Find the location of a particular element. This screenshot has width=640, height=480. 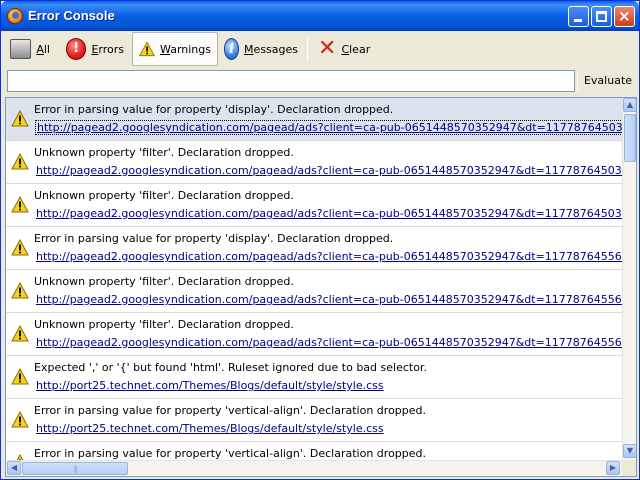

warnings-label: Warnings is located at coordinates (185, 49).